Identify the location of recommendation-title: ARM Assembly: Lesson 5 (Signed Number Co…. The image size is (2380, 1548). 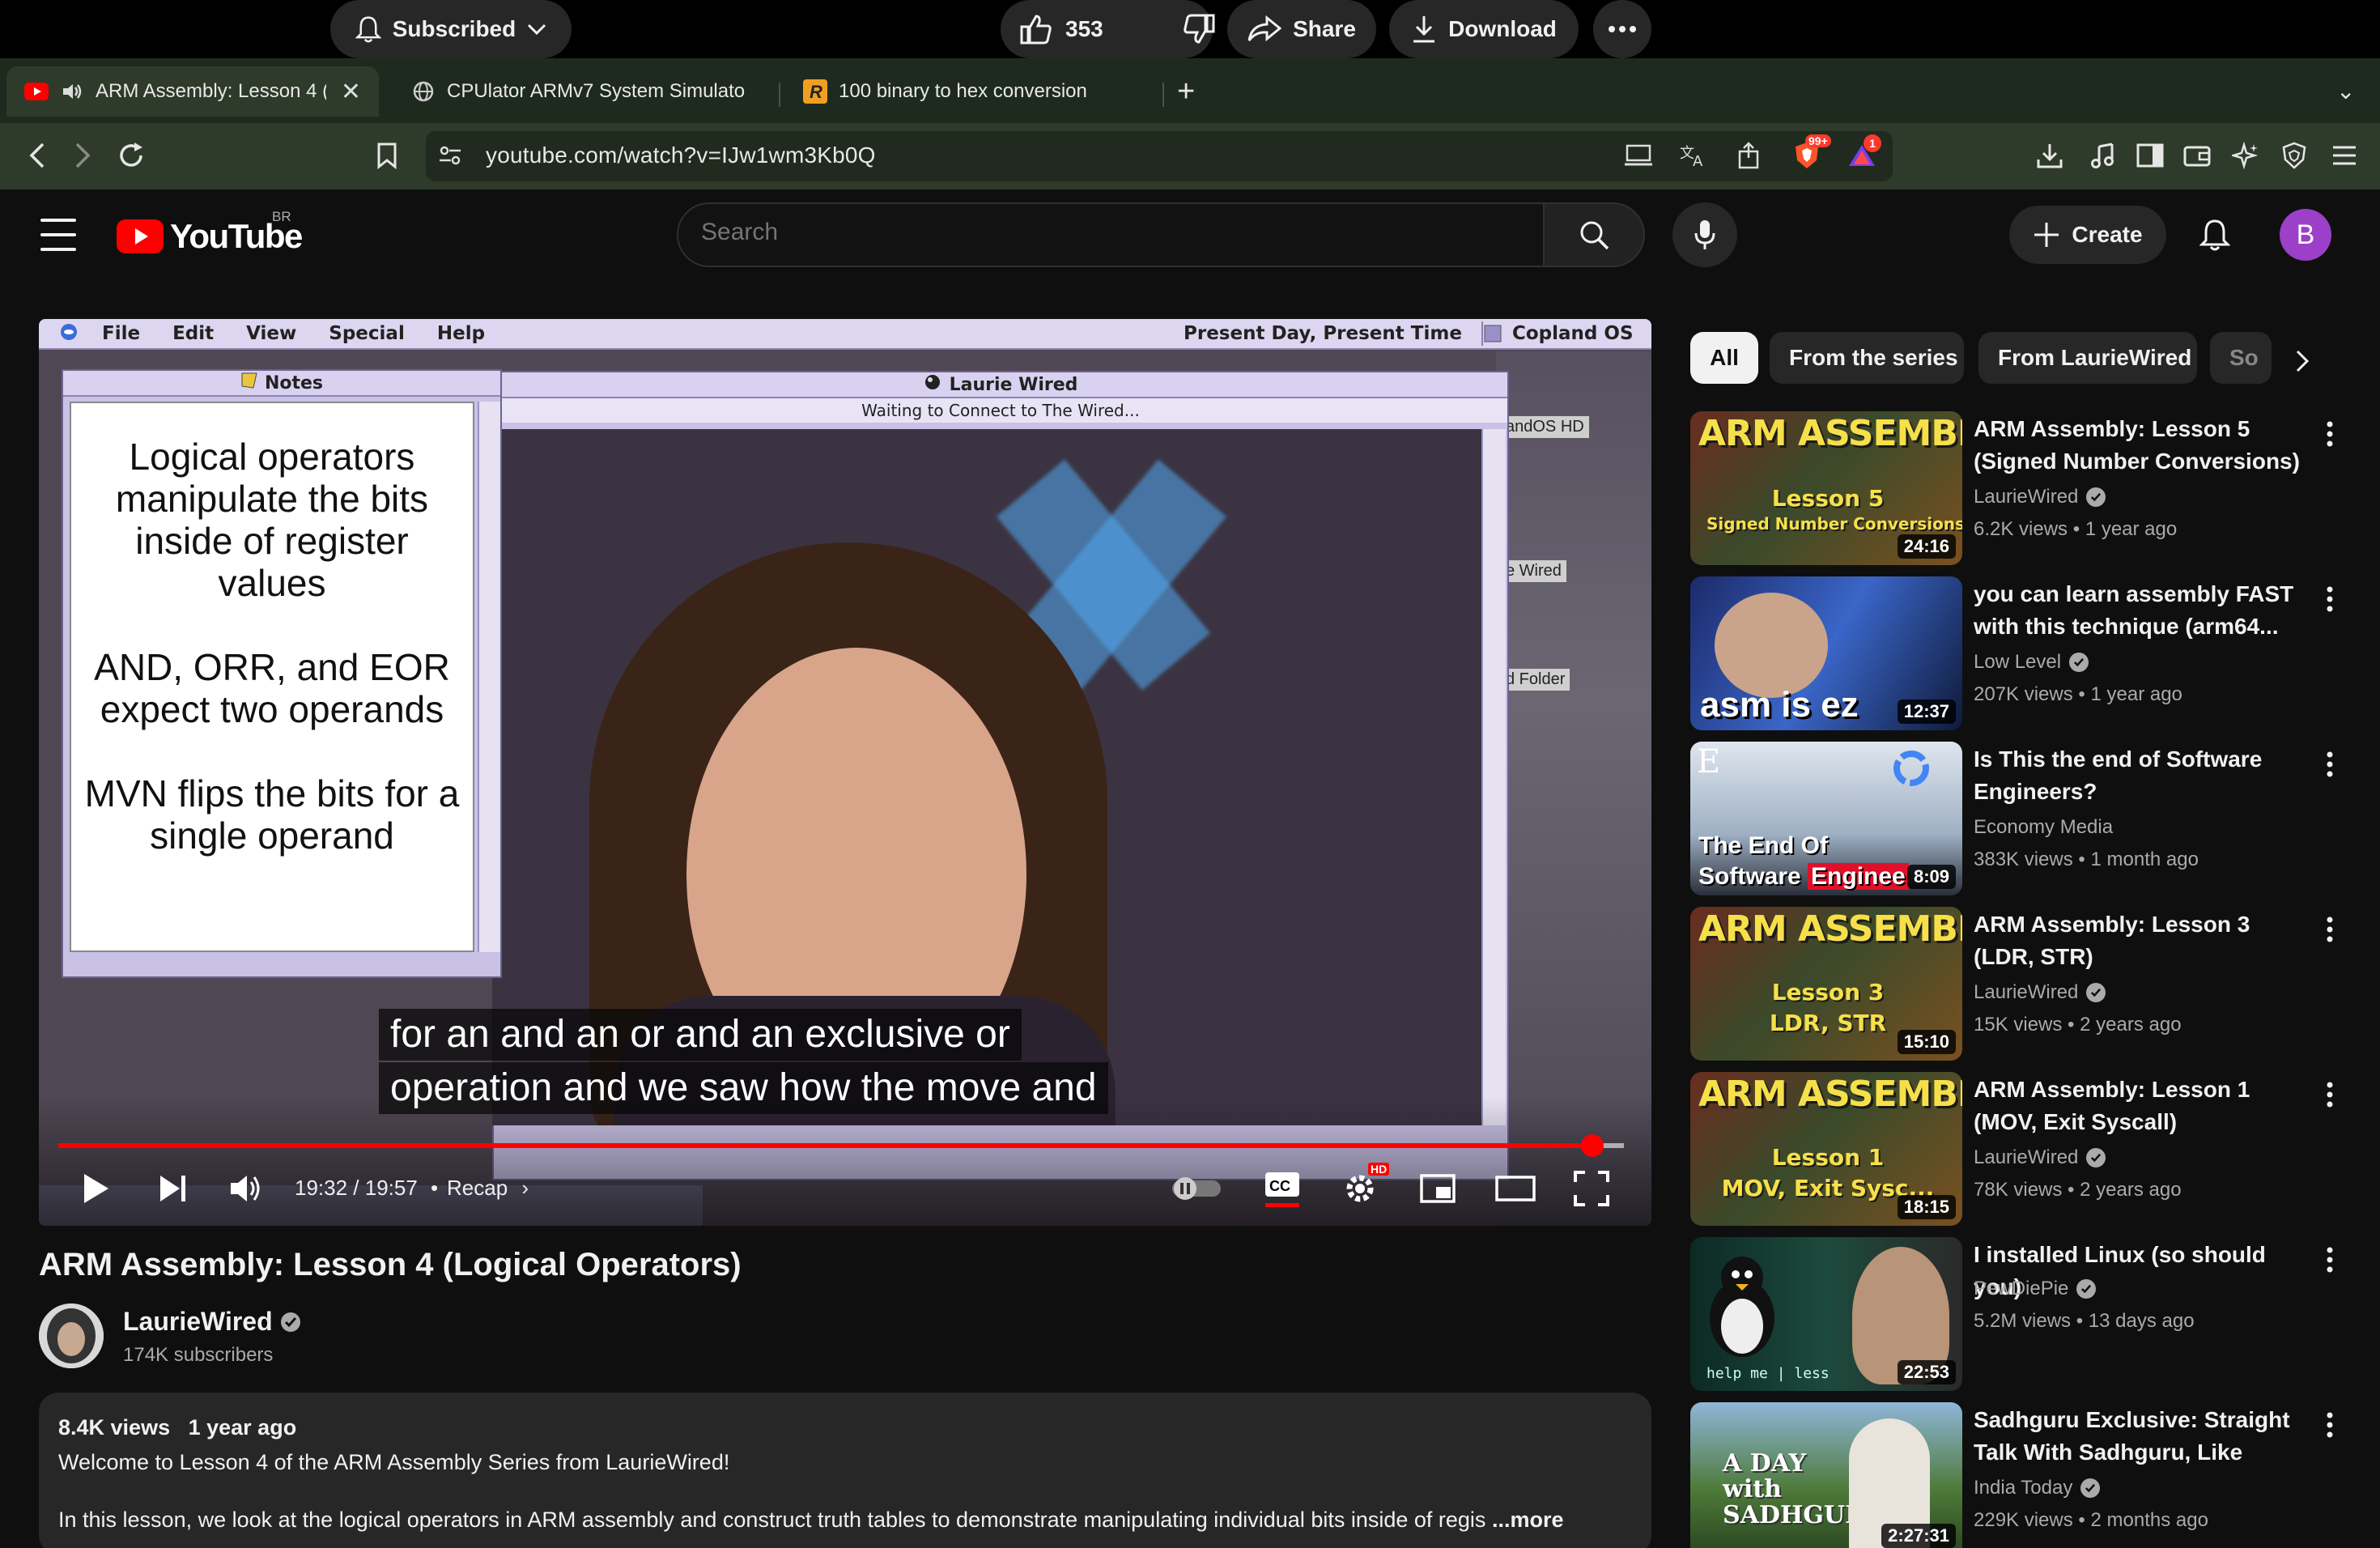
(2144, 446).